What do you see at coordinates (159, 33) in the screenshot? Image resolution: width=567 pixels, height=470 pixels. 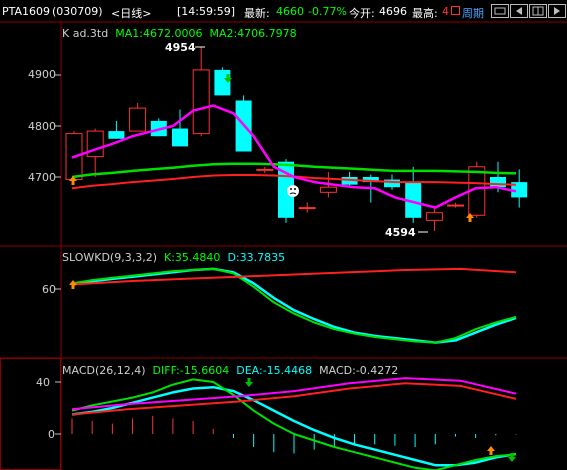 I see `ma1-label: MA1:4672.0006` at bounding box center [159, 33].